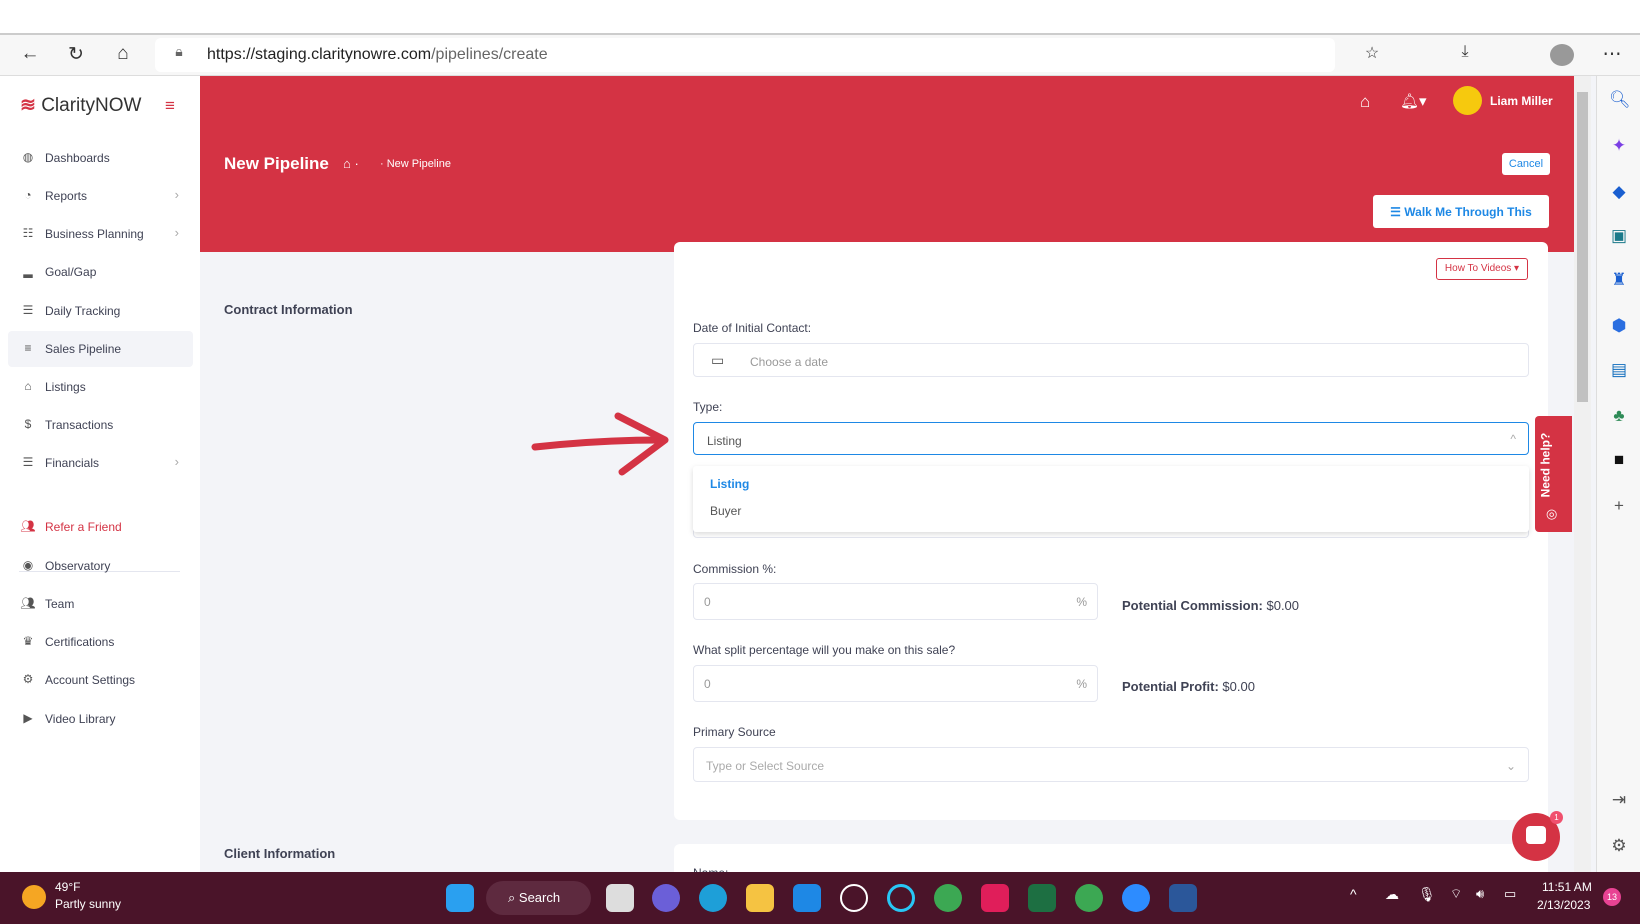 This screenshot has height=924, width=1640. Describe the element at coordinates (100, 158) in the screenshot. I see `sidebar-item-dashboards: ◍ Dashboards` at that location.